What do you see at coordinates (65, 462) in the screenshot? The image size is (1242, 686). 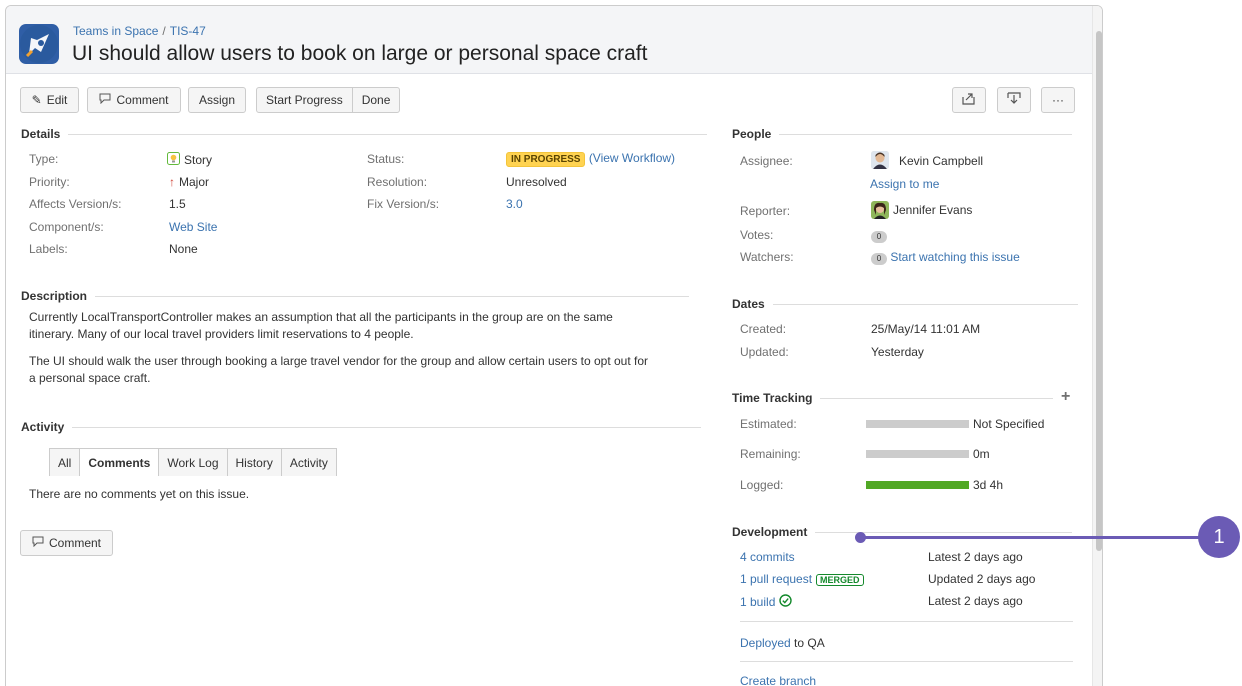 I see `tab-all: All` at bounding box center [65, 462].